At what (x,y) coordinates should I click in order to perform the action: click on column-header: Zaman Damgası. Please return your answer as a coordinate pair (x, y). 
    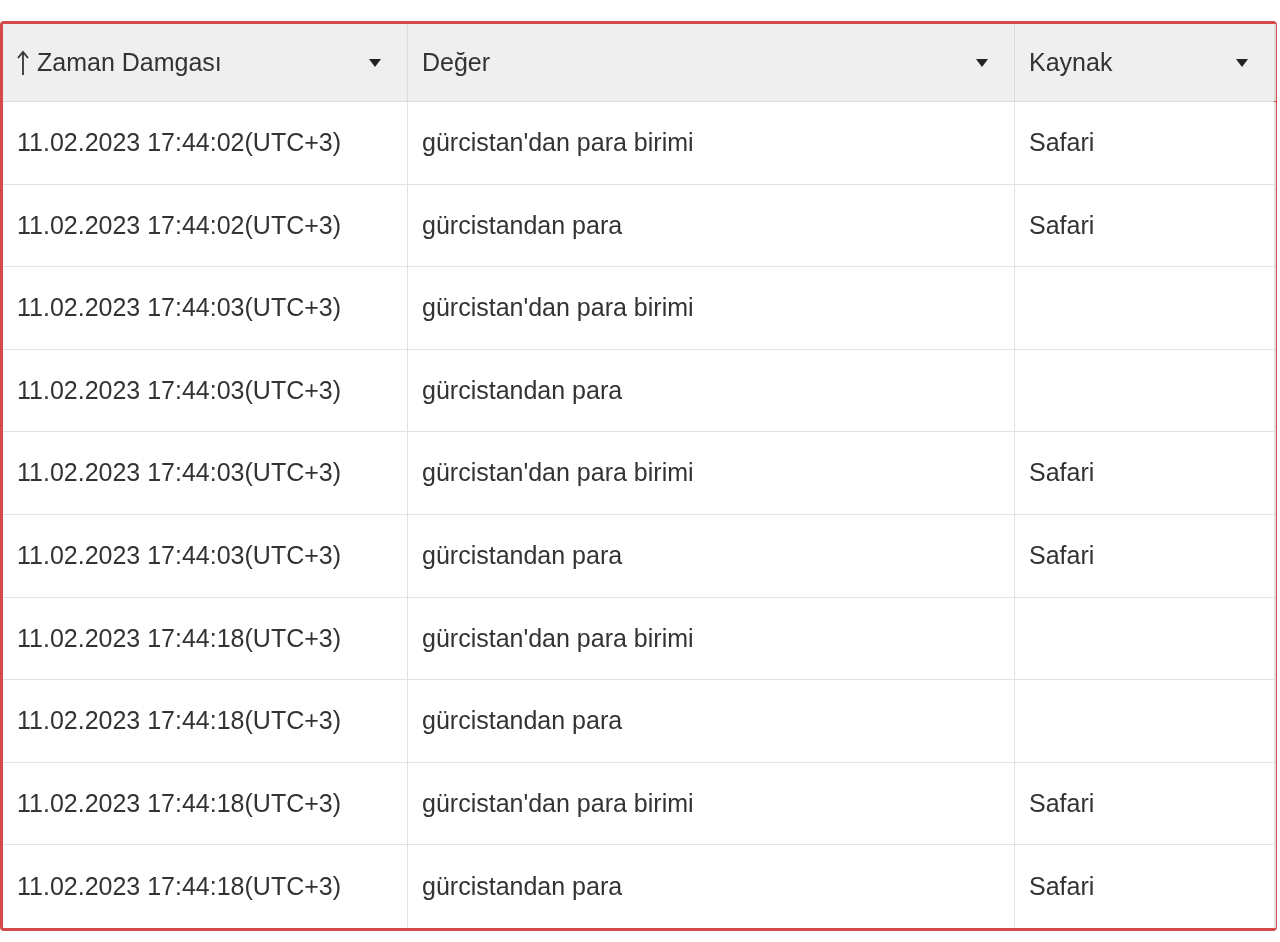
    Looking at the image, I should click on (205, 62).